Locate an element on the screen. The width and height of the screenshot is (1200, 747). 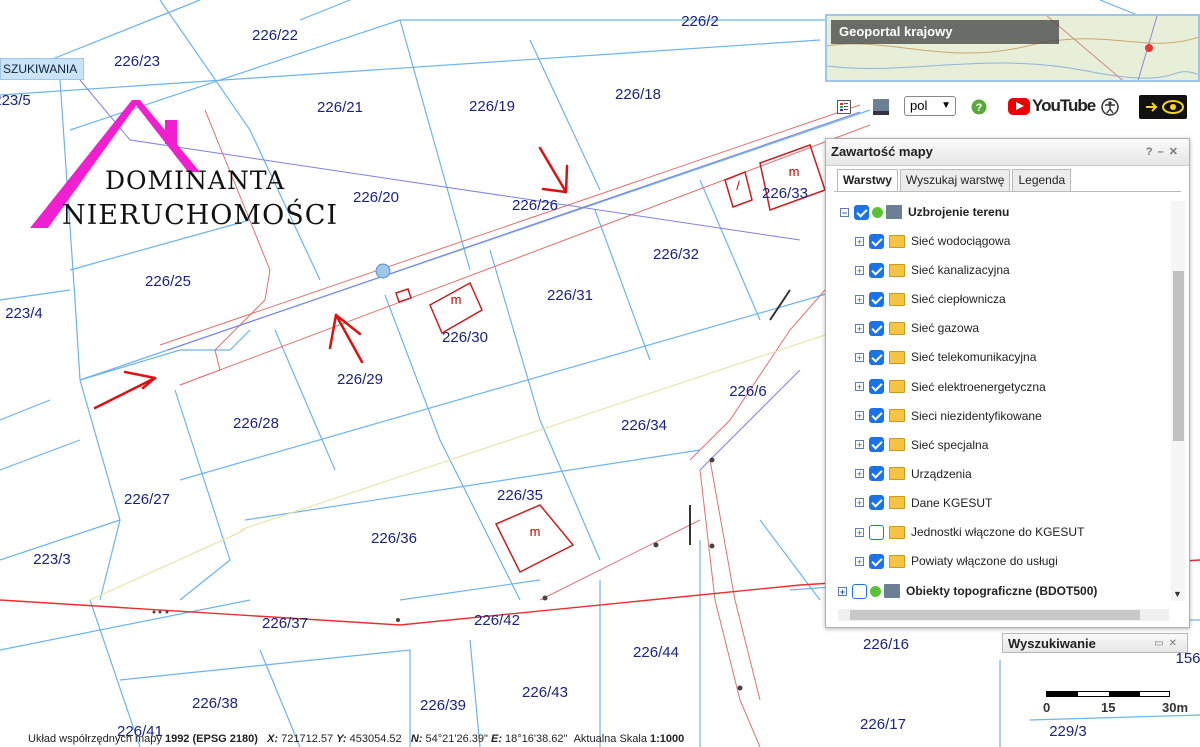
search-panel-title: Wyszukiwanie is located at coordinates (1052, 643).